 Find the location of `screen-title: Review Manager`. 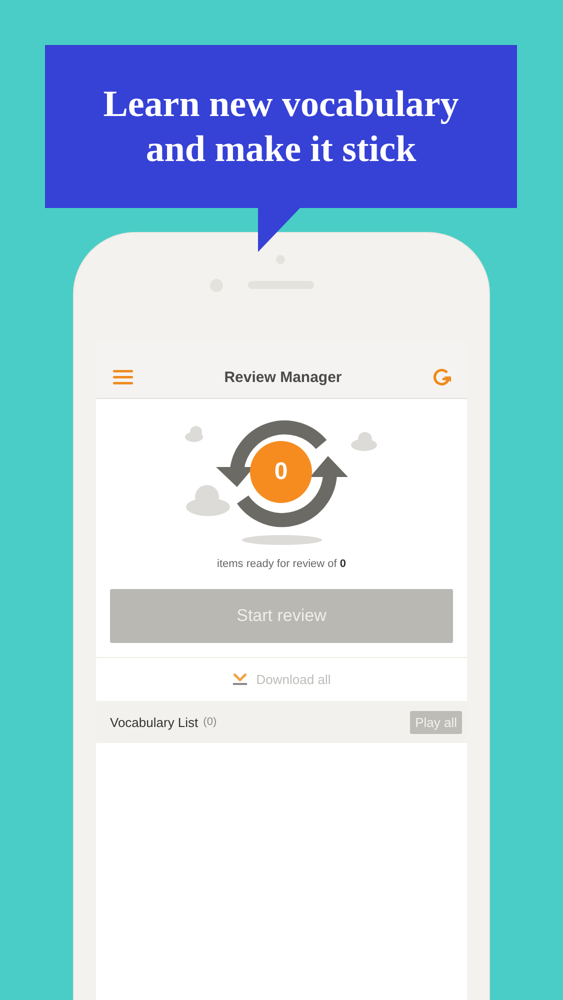

screen-title: Review Manager is located at coordinates (283, 377).